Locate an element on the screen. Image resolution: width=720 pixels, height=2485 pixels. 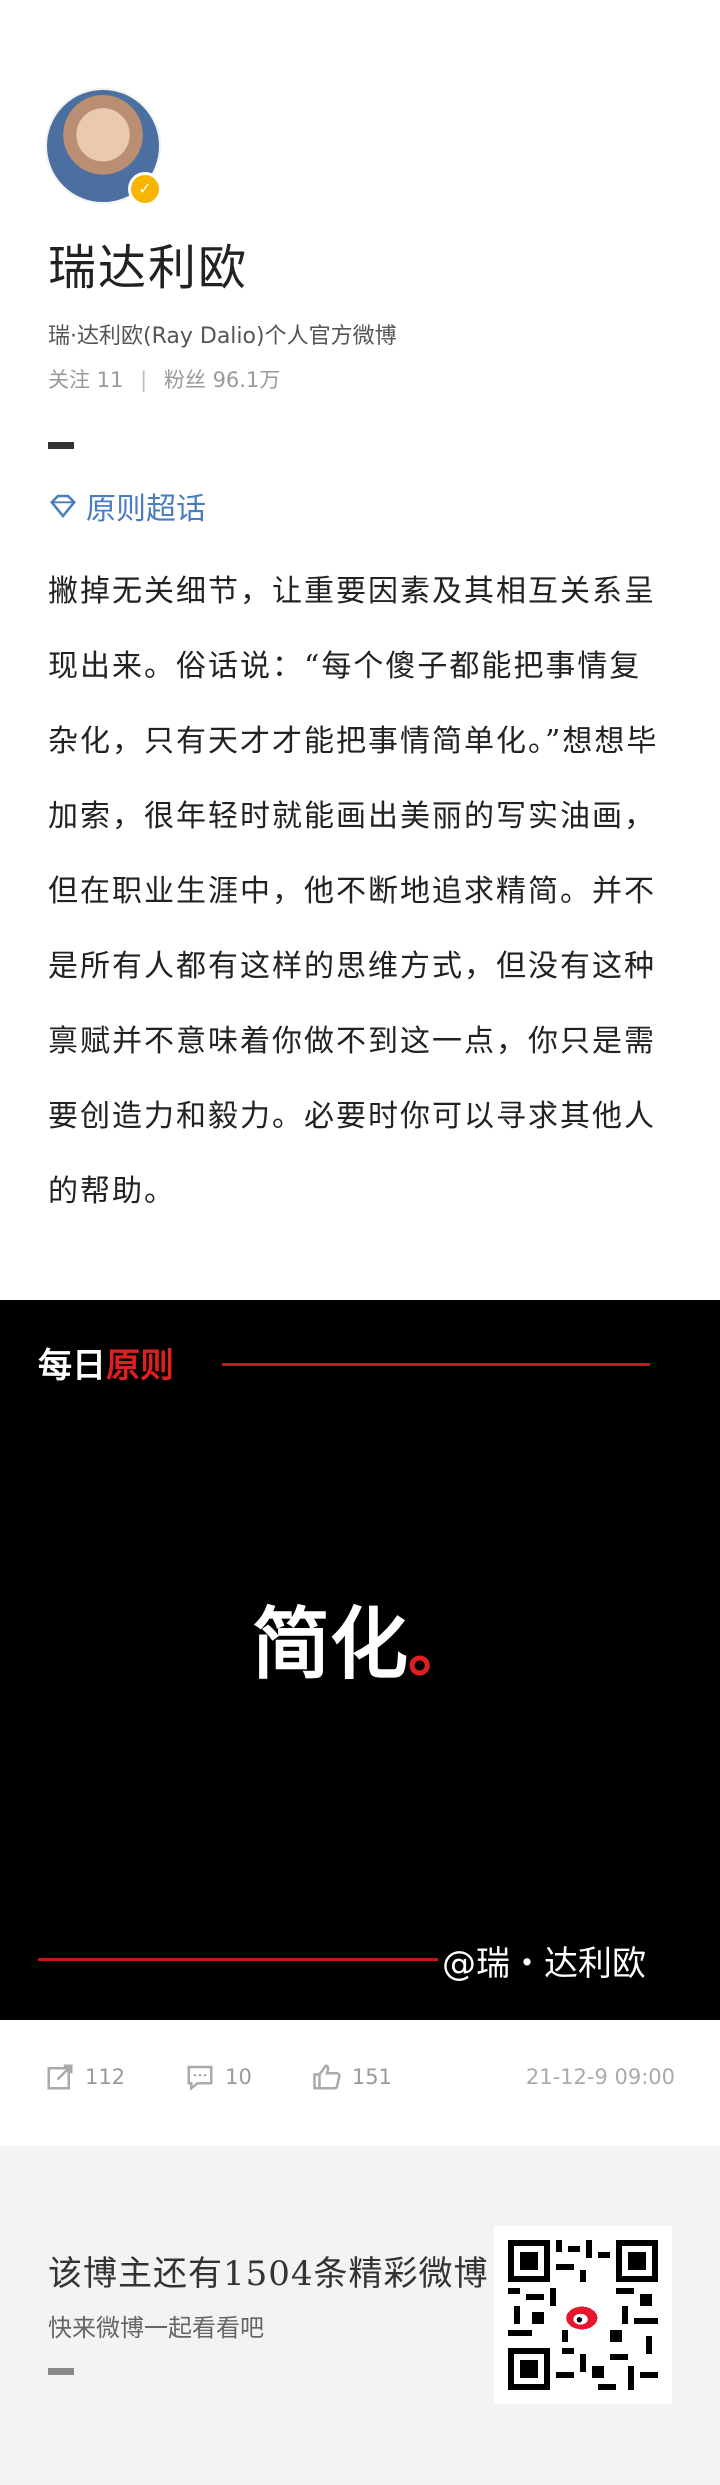
following-label: 关注 is located at coordinates (69, 380).